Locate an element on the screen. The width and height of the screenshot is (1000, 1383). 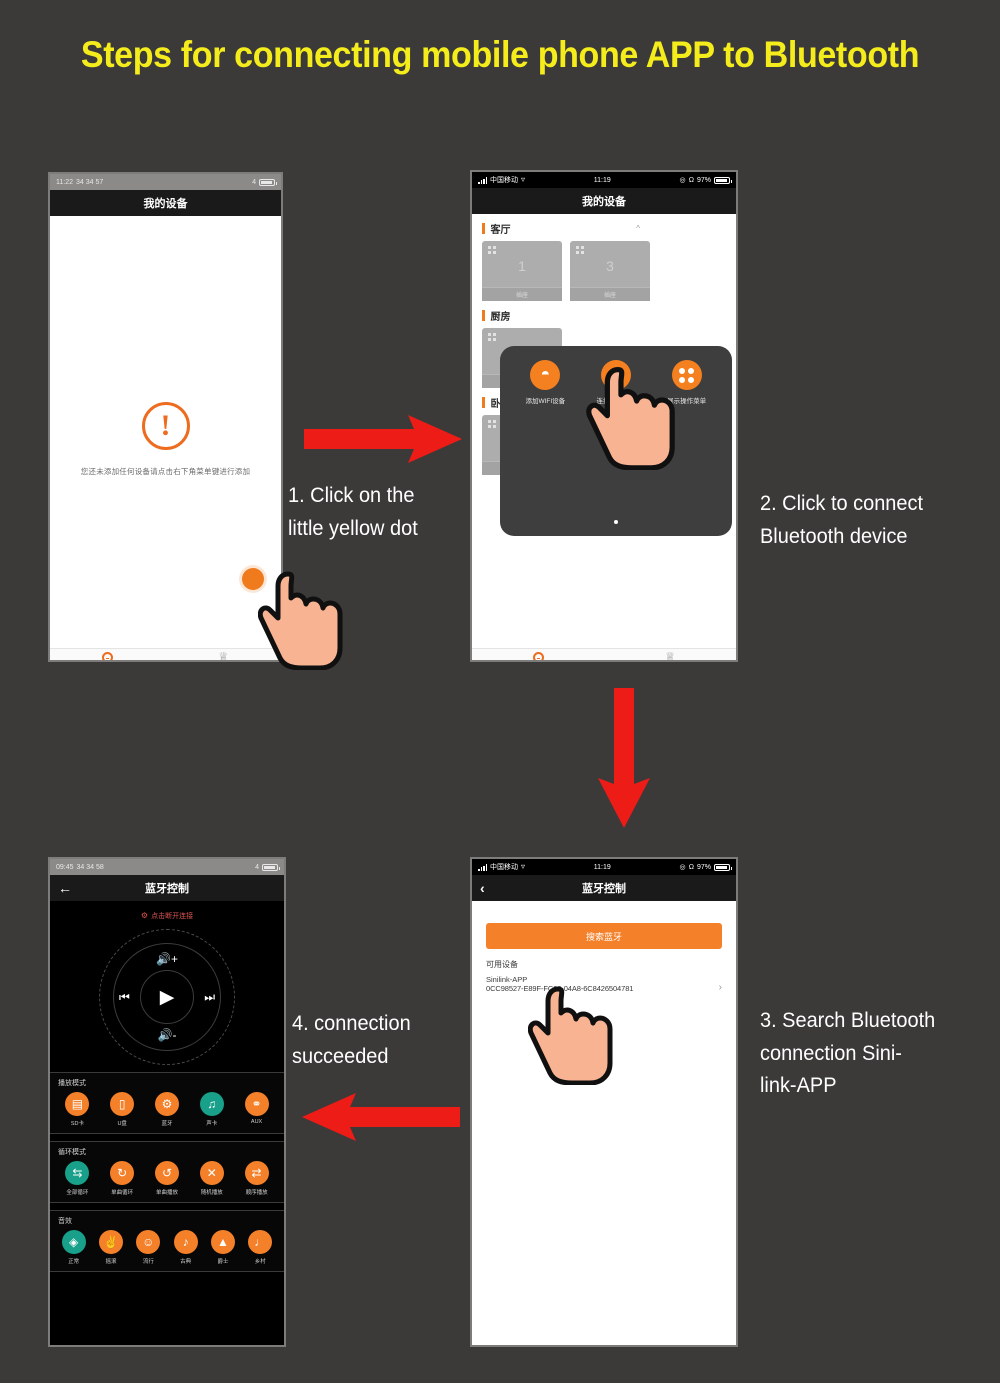
sound-effect-classical-button: ♪ 古典 is located at coordinates (185, 1247).